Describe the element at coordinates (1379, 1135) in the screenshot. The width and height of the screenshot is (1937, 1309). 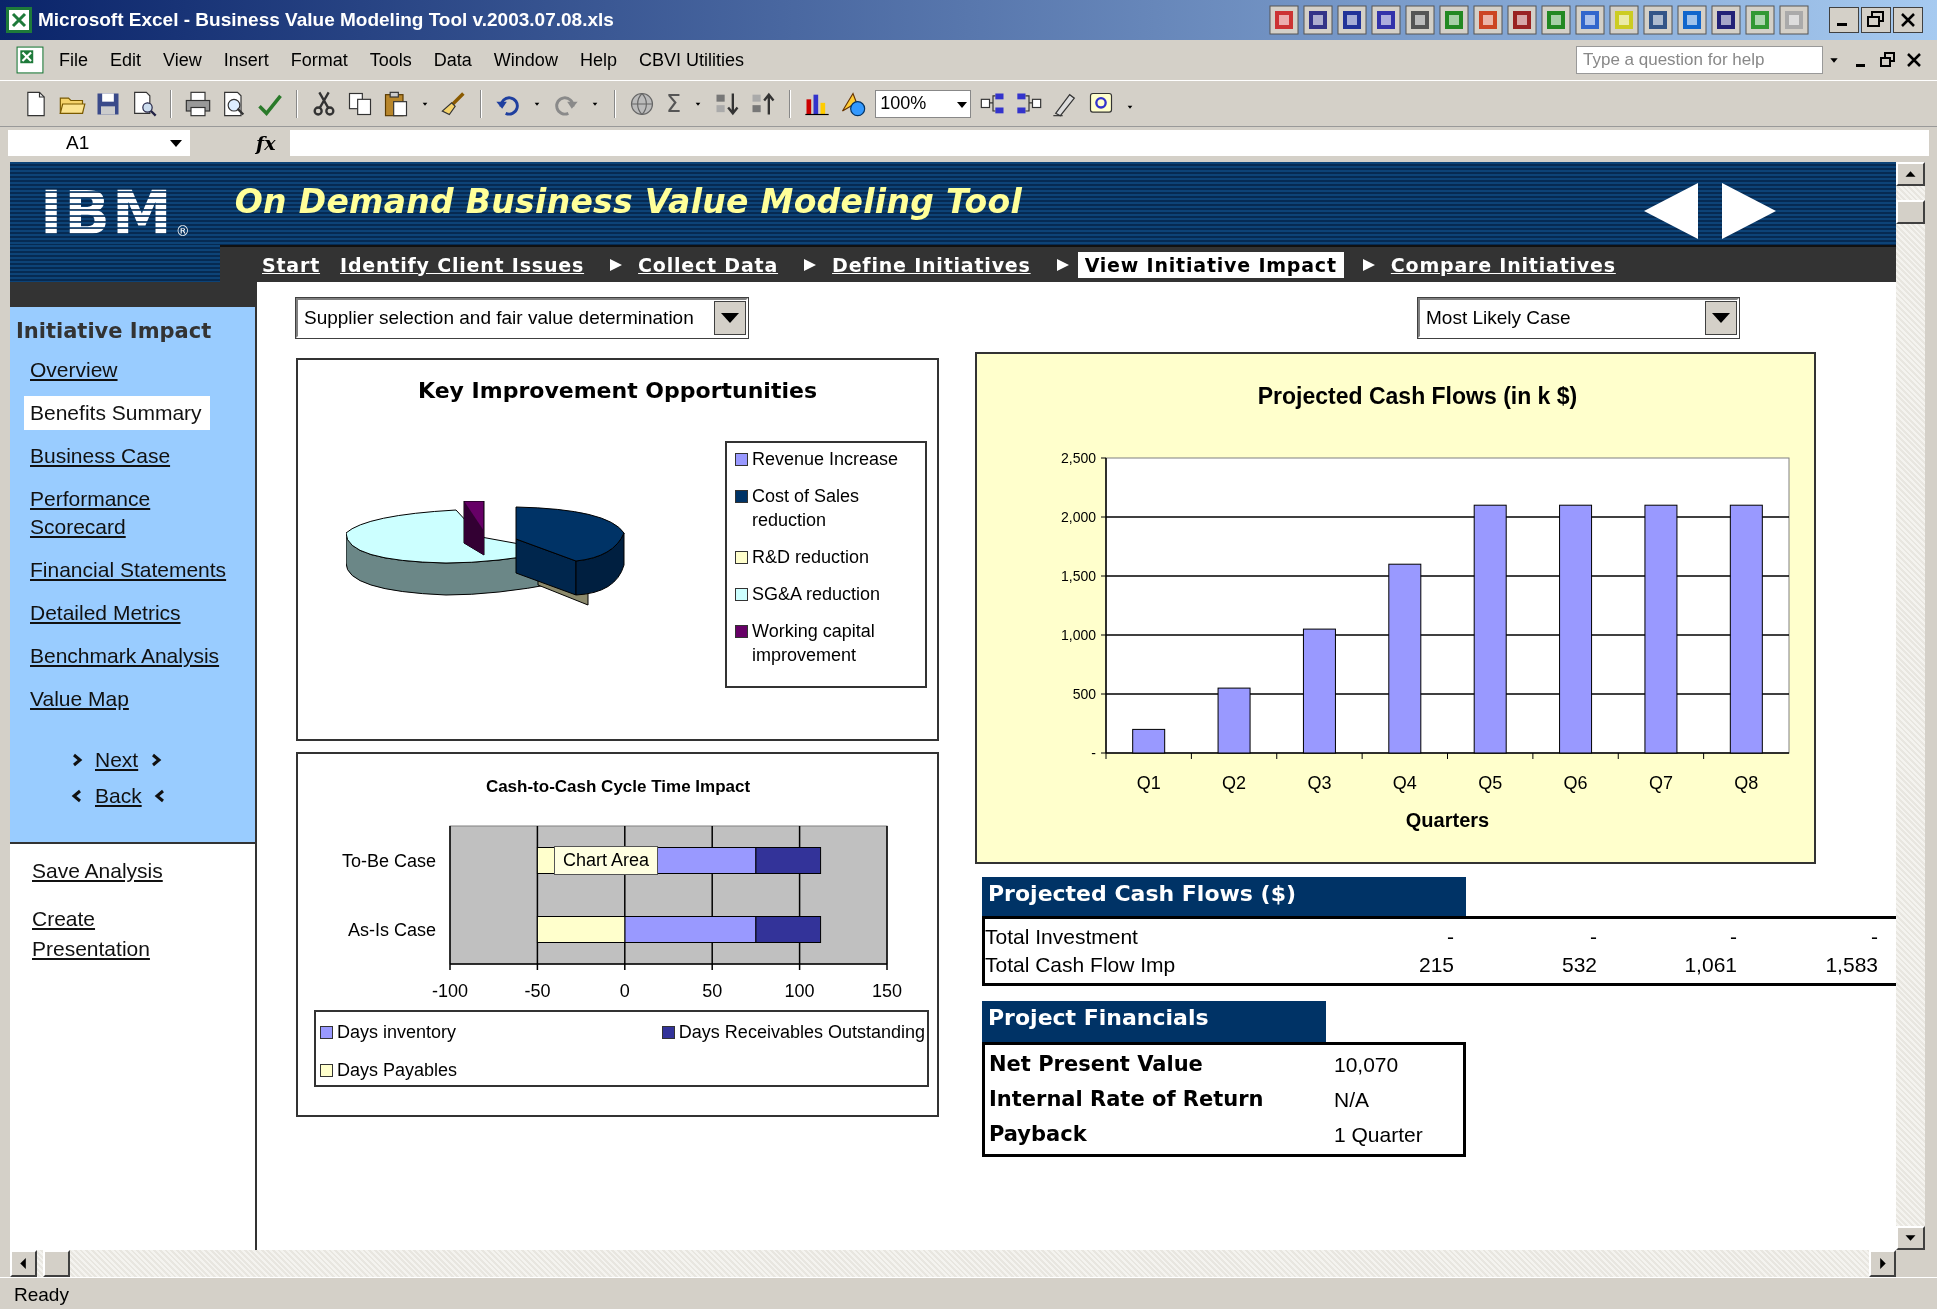
I see `table-cell-text: 1 Quarter` at that location.